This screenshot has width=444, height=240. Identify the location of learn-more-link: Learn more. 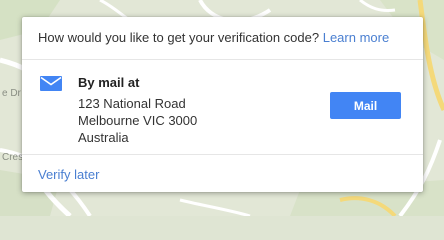
(356, 37).